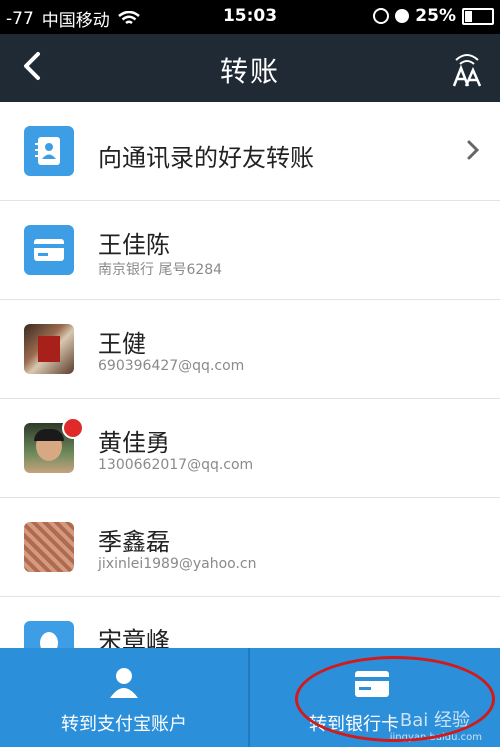 The width and height of the screenshot is (500, 747). I want to click on alarm-icon, so click(402, 16).